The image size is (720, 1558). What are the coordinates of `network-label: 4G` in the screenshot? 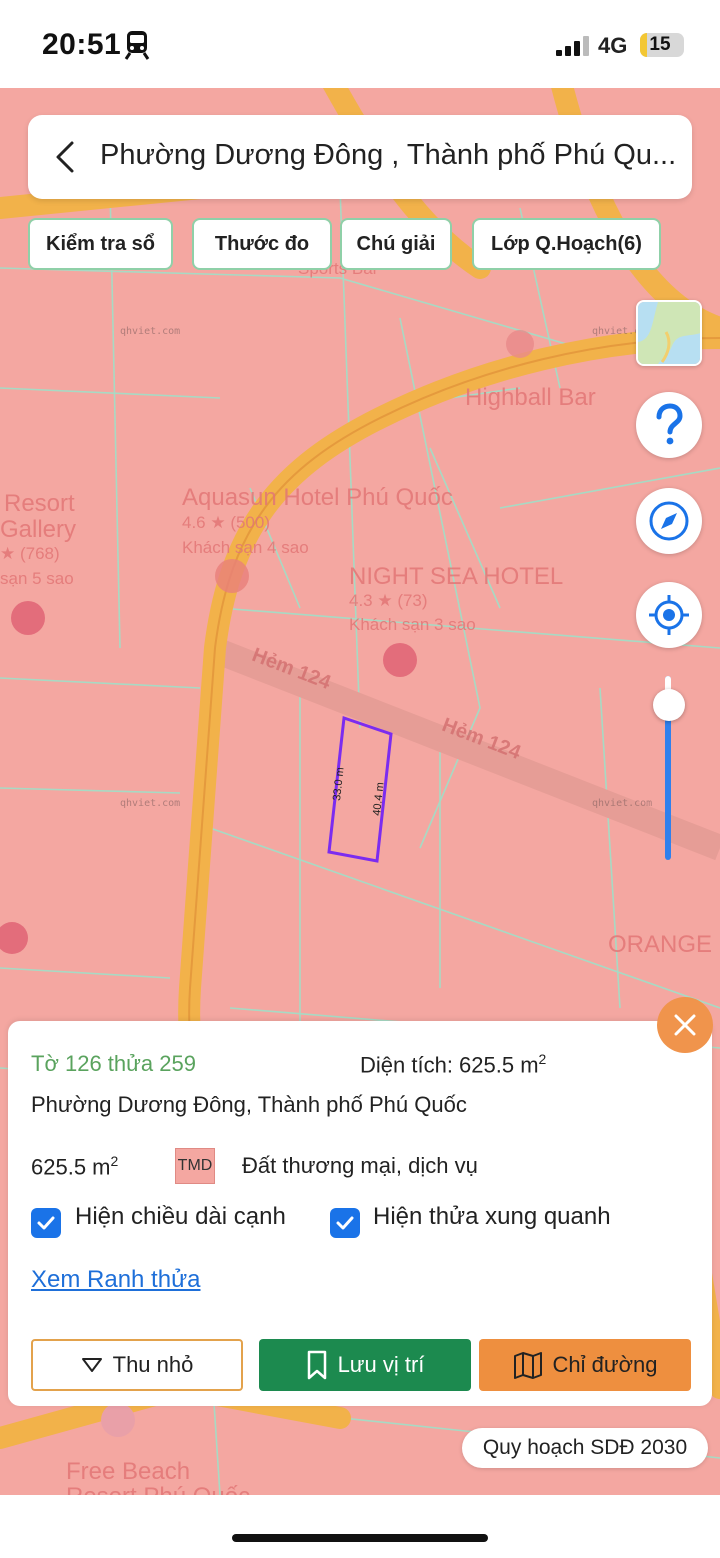 It's located at (613, 45).